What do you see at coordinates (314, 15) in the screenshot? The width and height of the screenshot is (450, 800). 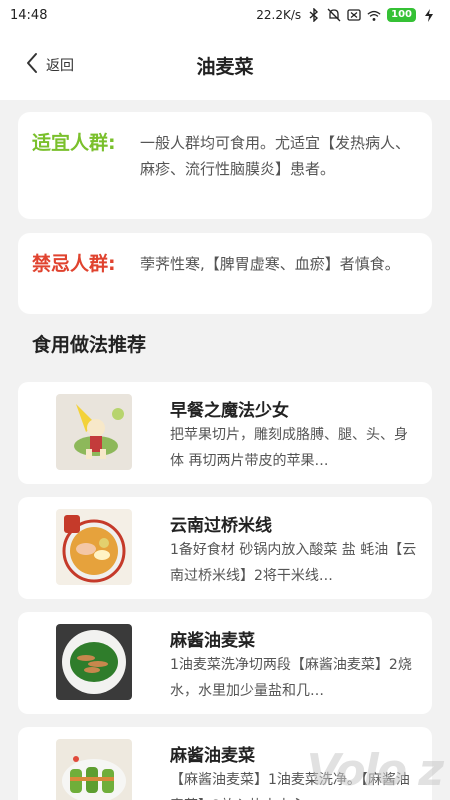 I see `bluetooth-icon` at bounding box center [314, 15].